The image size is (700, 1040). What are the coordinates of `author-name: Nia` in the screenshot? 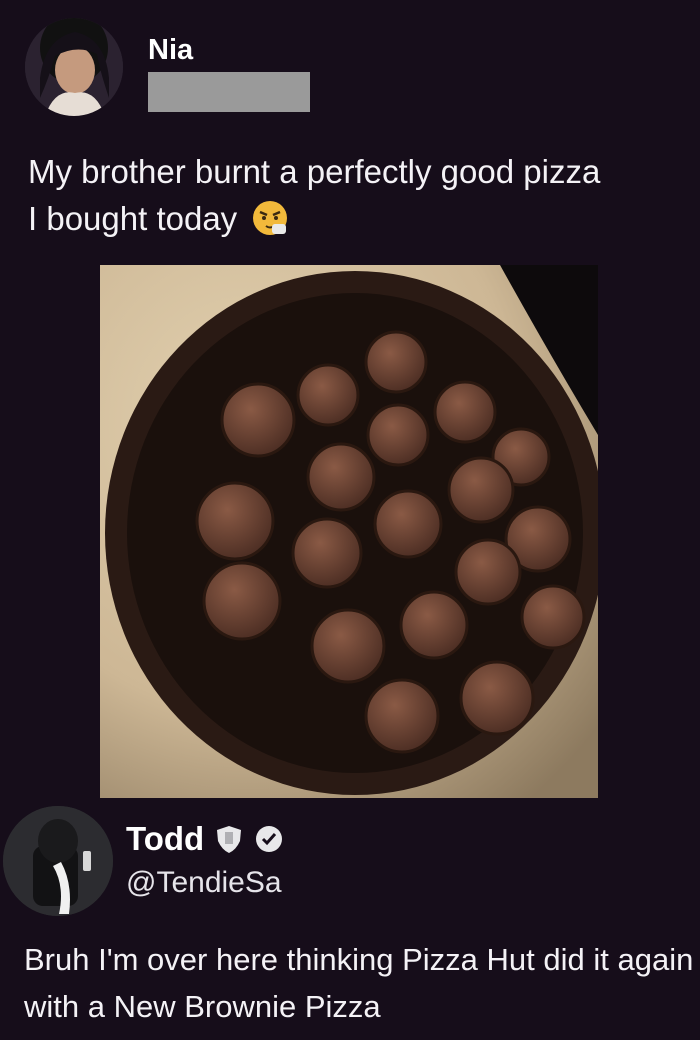 It's located at (170, 50).